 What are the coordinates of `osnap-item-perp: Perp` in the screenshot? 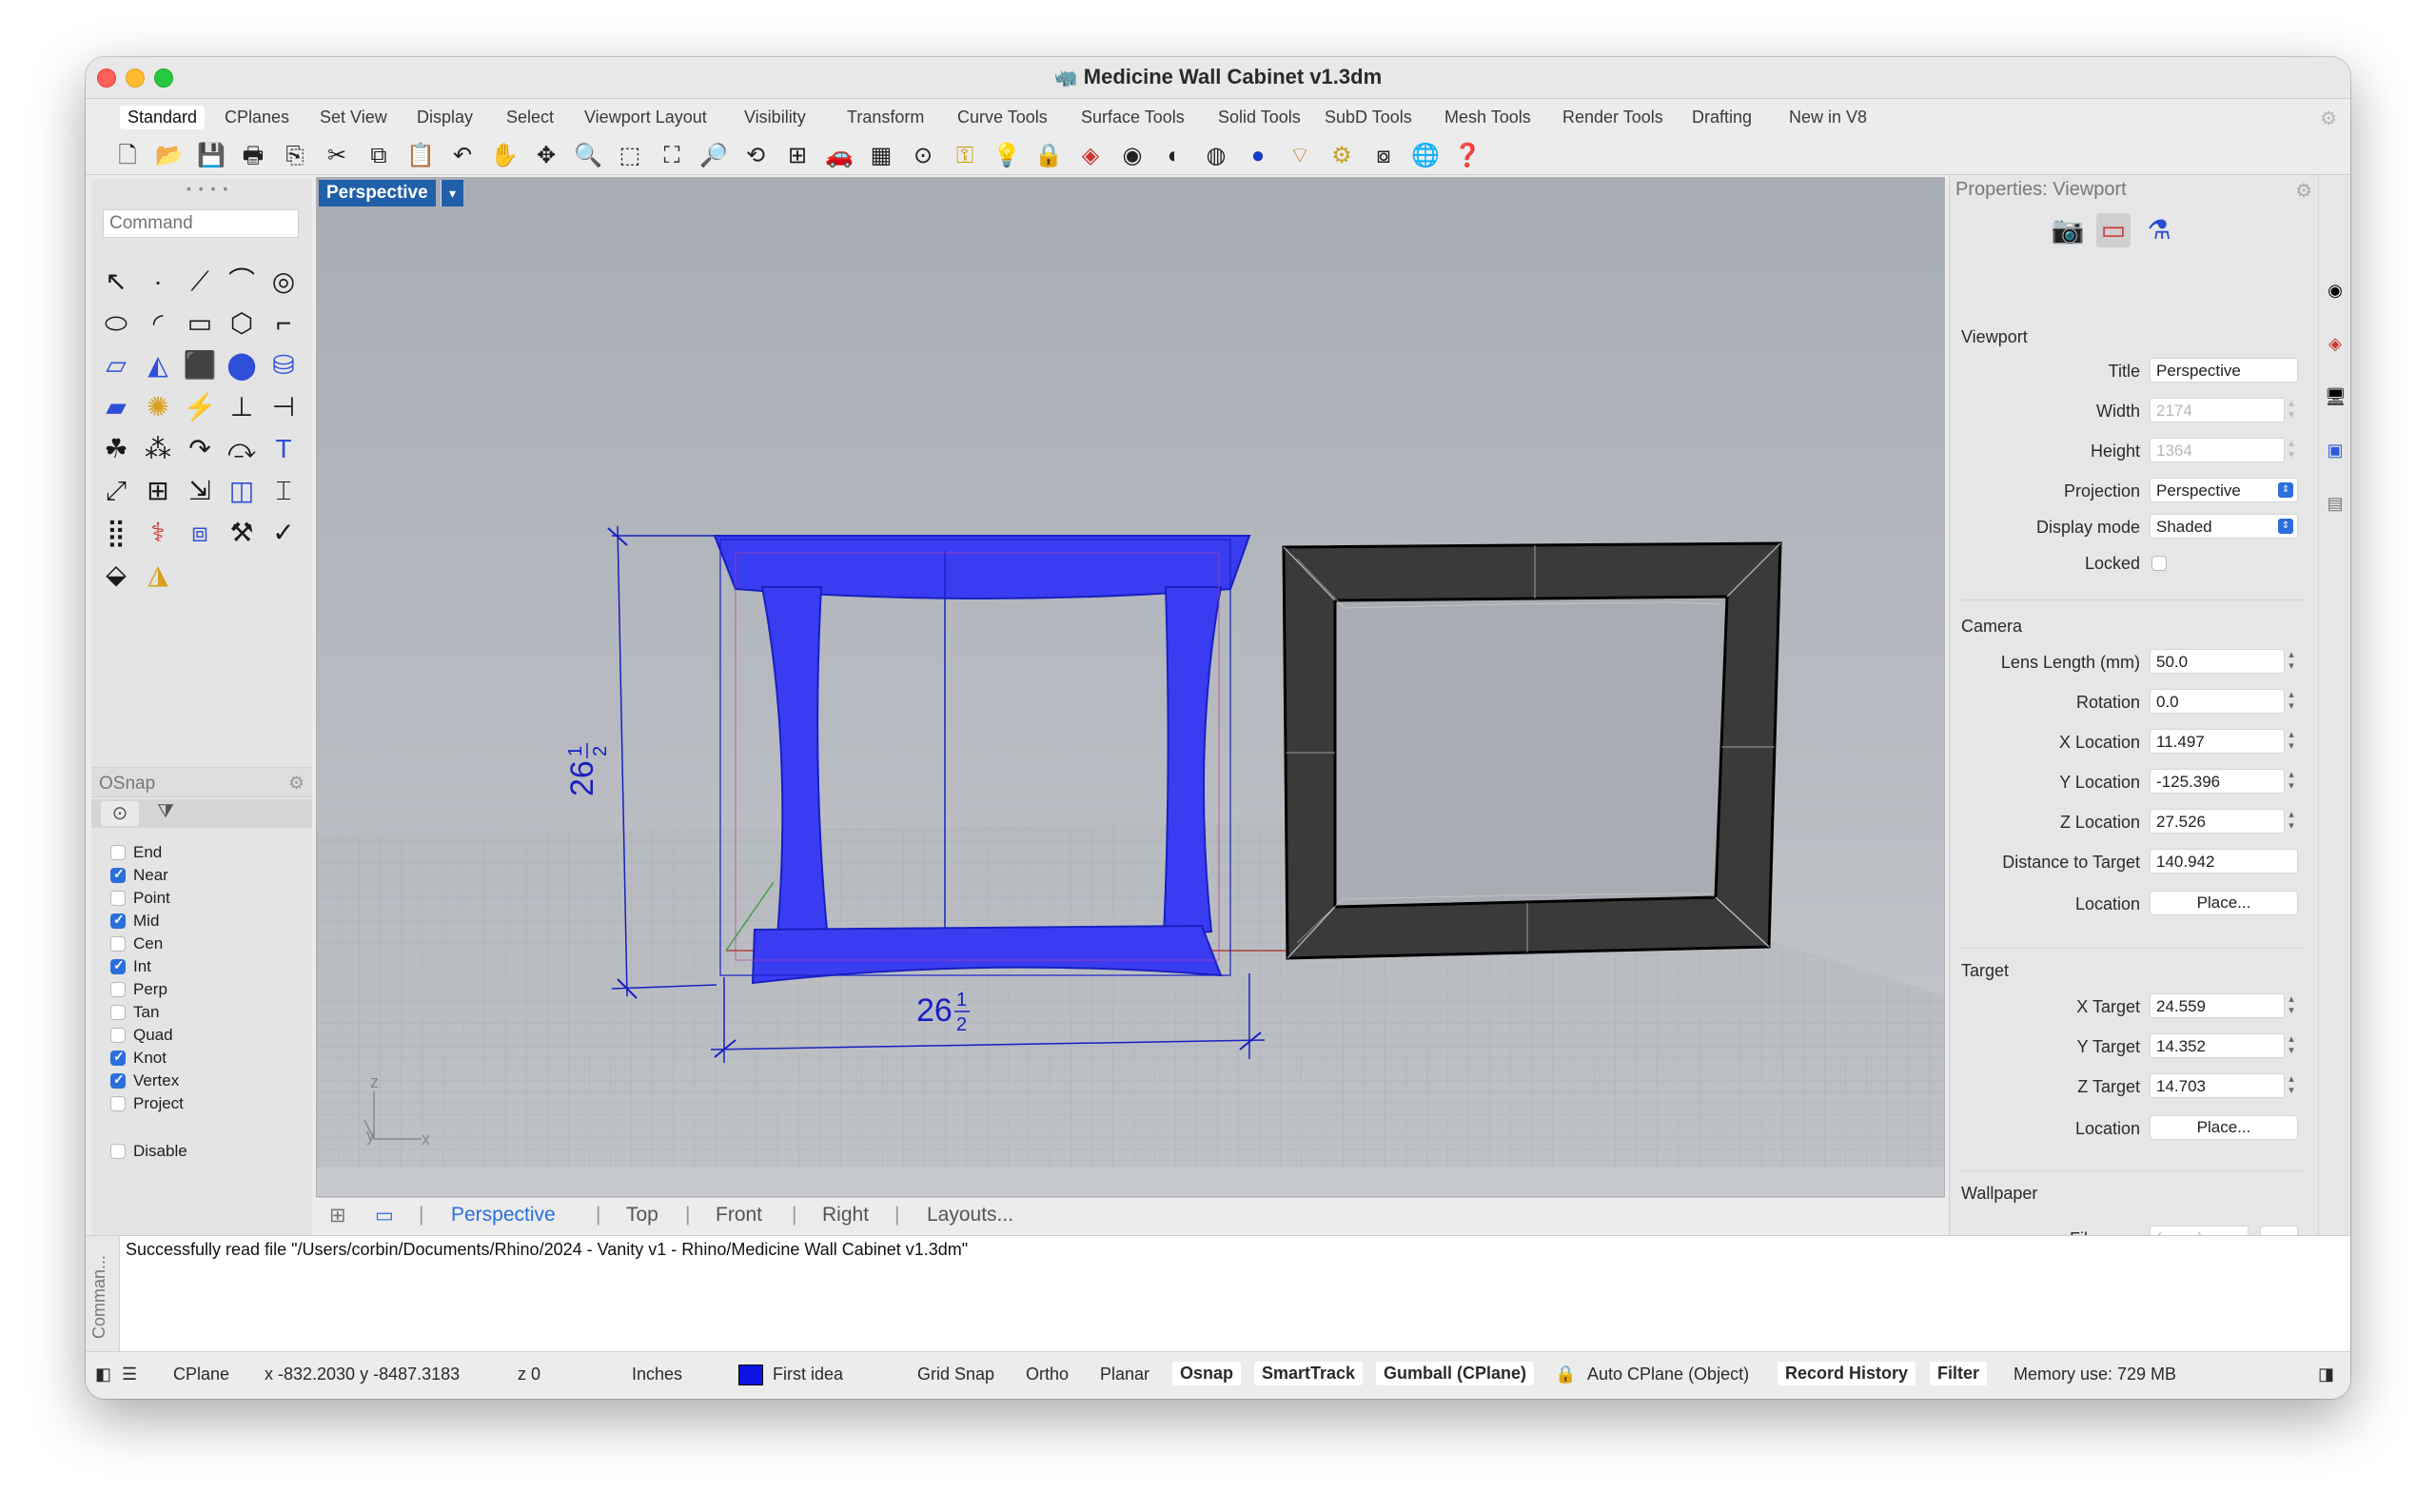 It's located at (138, 991).